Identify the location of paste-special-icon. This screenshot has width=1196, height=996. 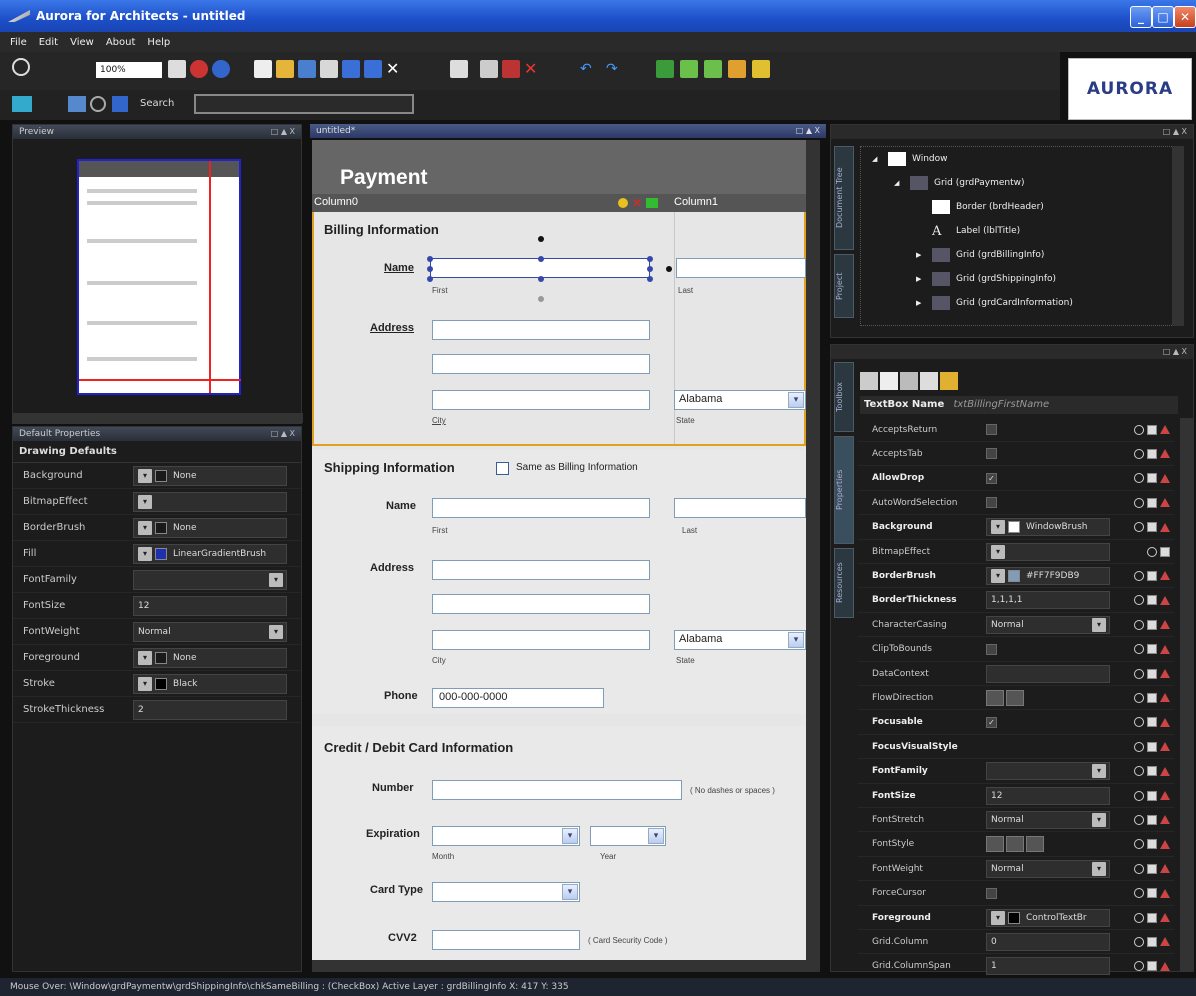
(511, 69).